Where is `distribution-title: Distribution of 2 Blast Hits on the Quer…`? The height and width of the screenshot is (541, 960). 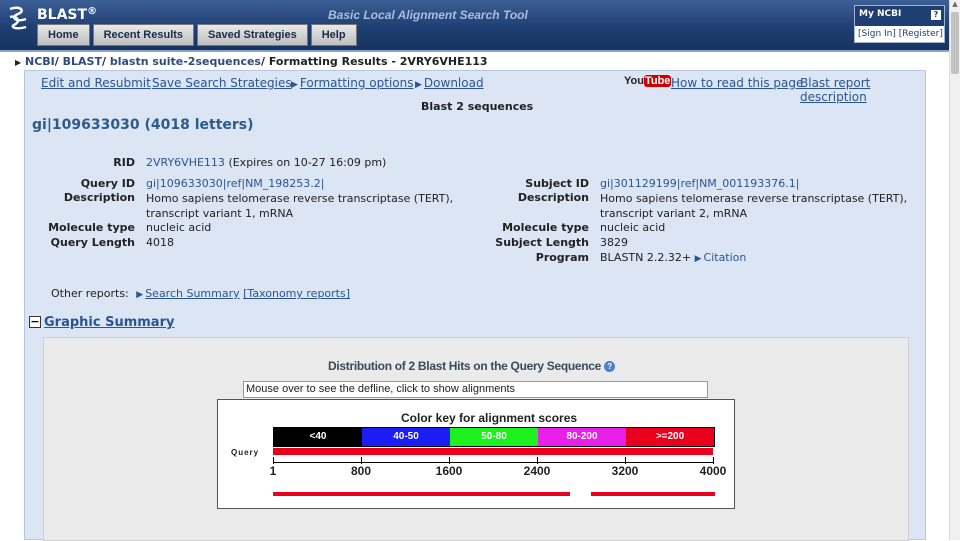 distribution-title: Distribution of 2 Blast Hits on the Quer… is located at coordinates (472, 366).